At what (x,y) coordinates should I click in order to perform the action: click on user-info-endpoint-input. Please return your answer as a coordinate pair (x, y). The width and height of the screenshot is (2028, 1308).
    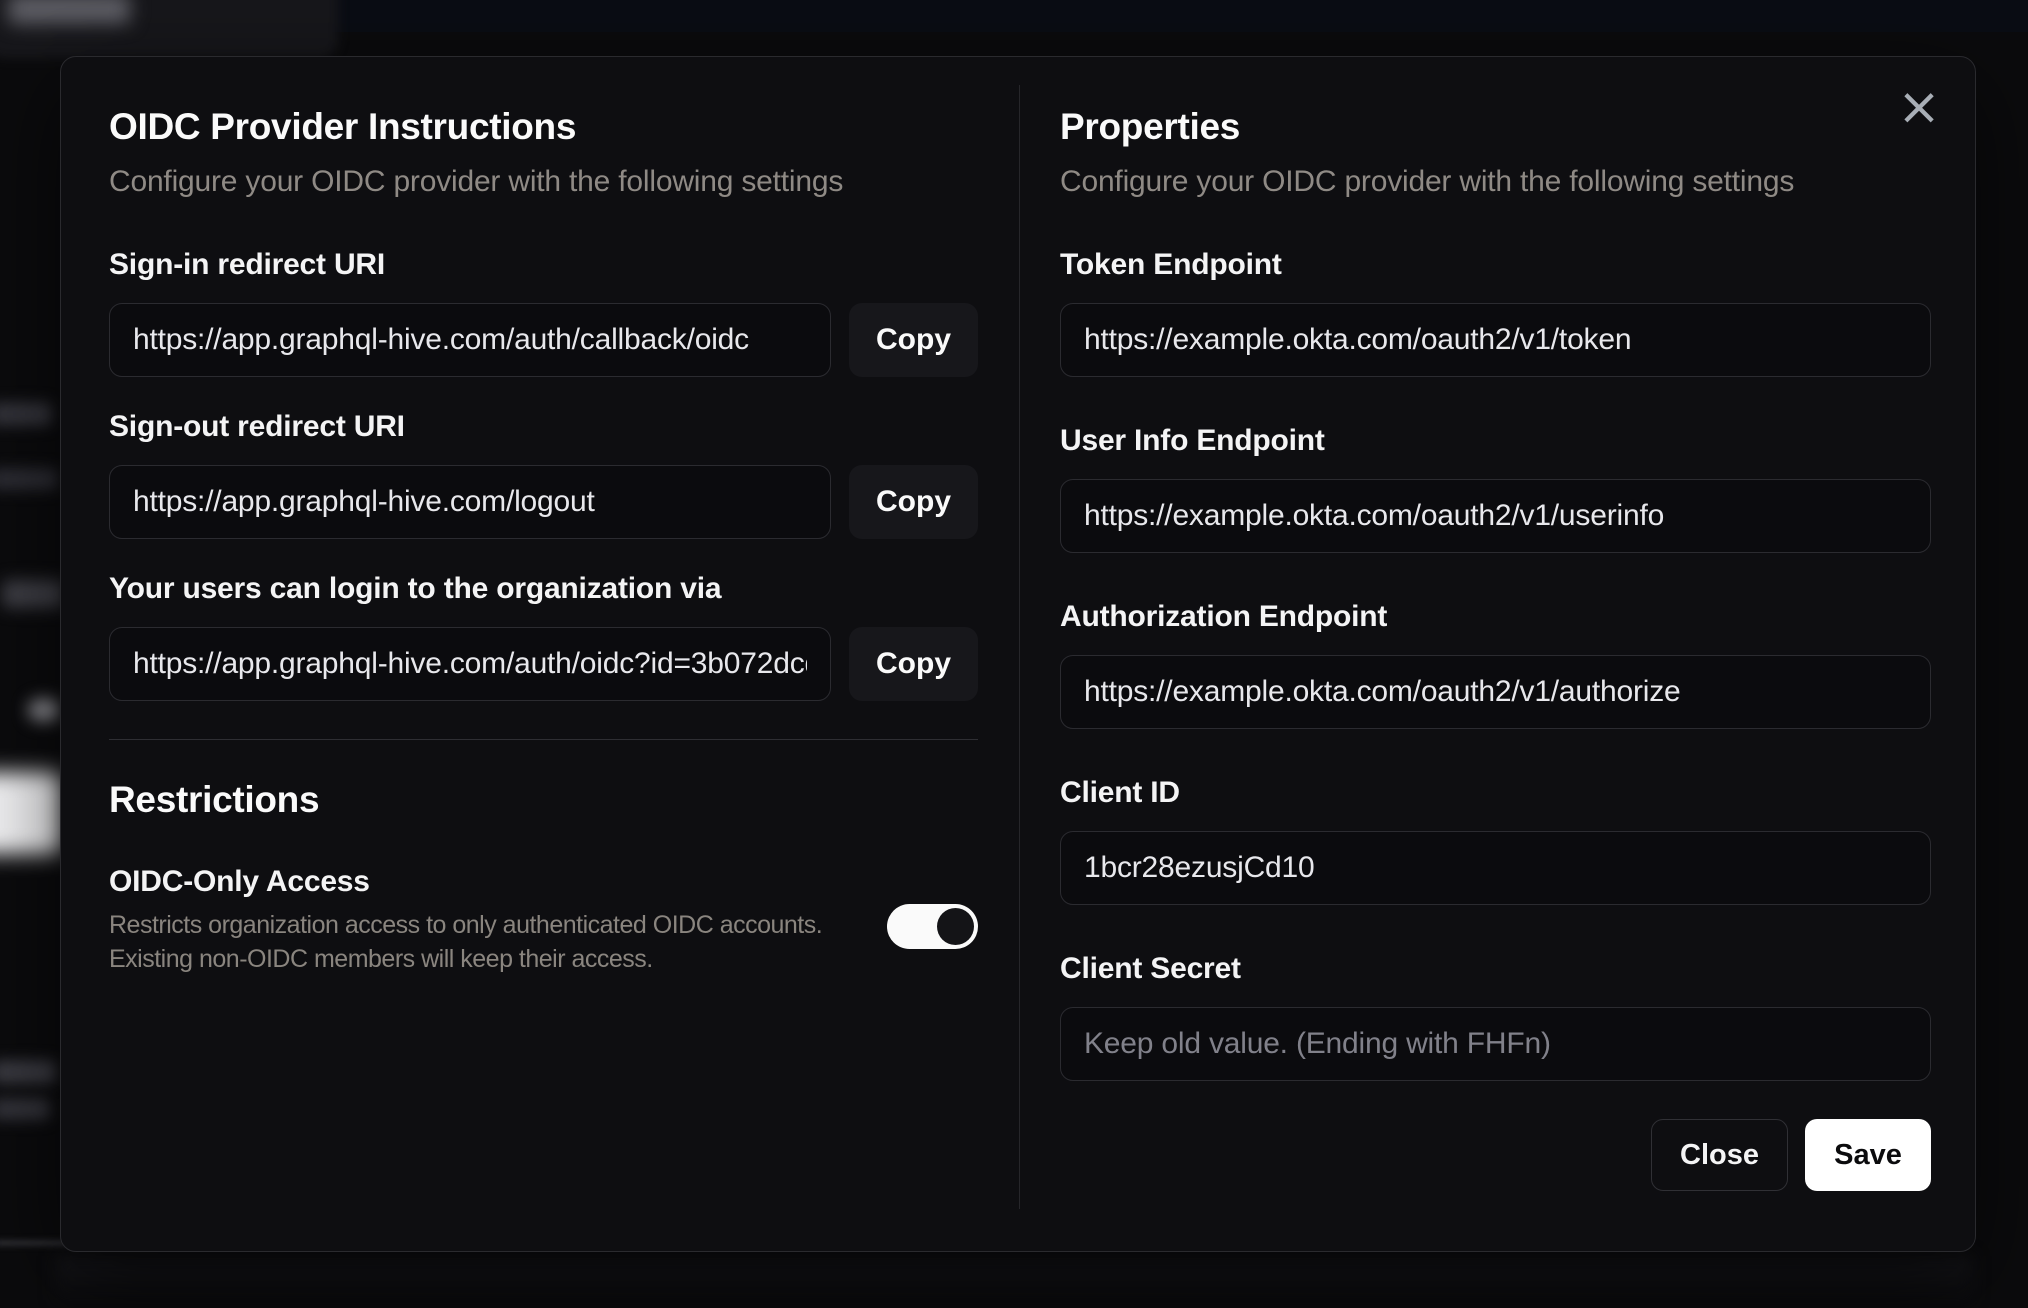
    Looking at the image, I should click on (1495, 516).